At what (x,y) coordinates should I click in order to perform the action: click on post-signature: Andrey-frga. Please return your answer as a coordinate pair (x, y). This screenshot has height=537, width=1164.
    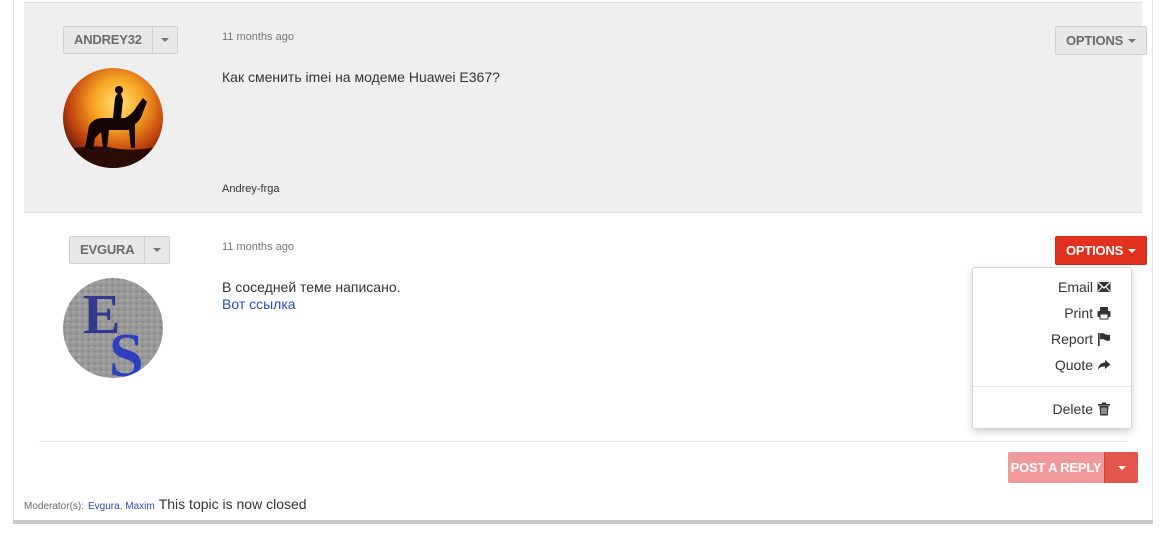
    Looking at the image, I should click on (251, 189).